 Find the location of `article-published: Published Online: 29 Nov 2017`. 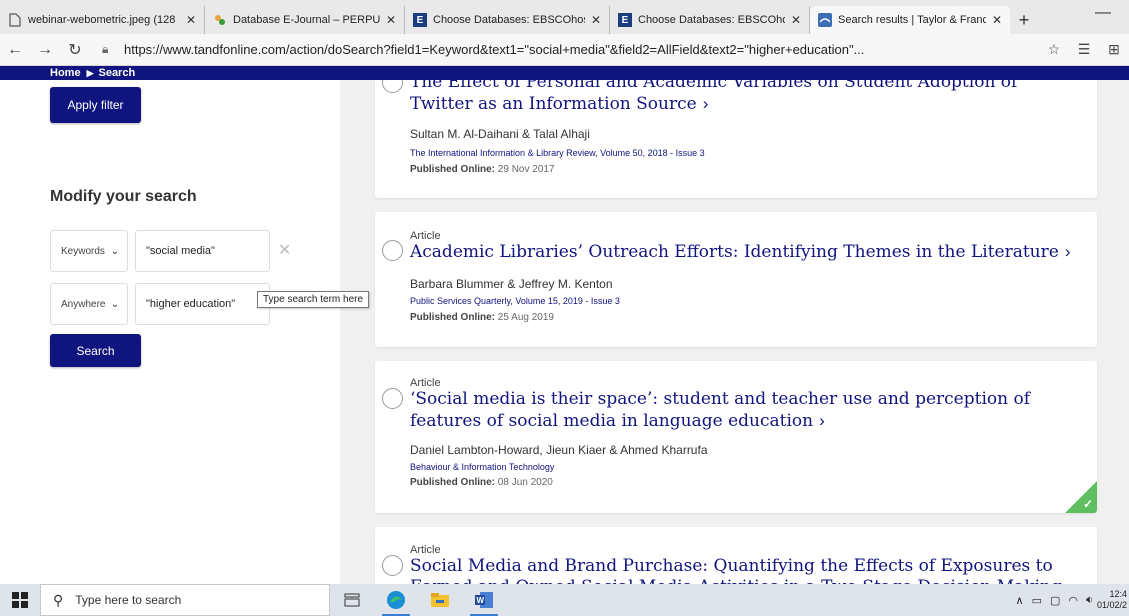

article-published: Published Online: 29 Nov 2017 is located at coordinates (482, 169).